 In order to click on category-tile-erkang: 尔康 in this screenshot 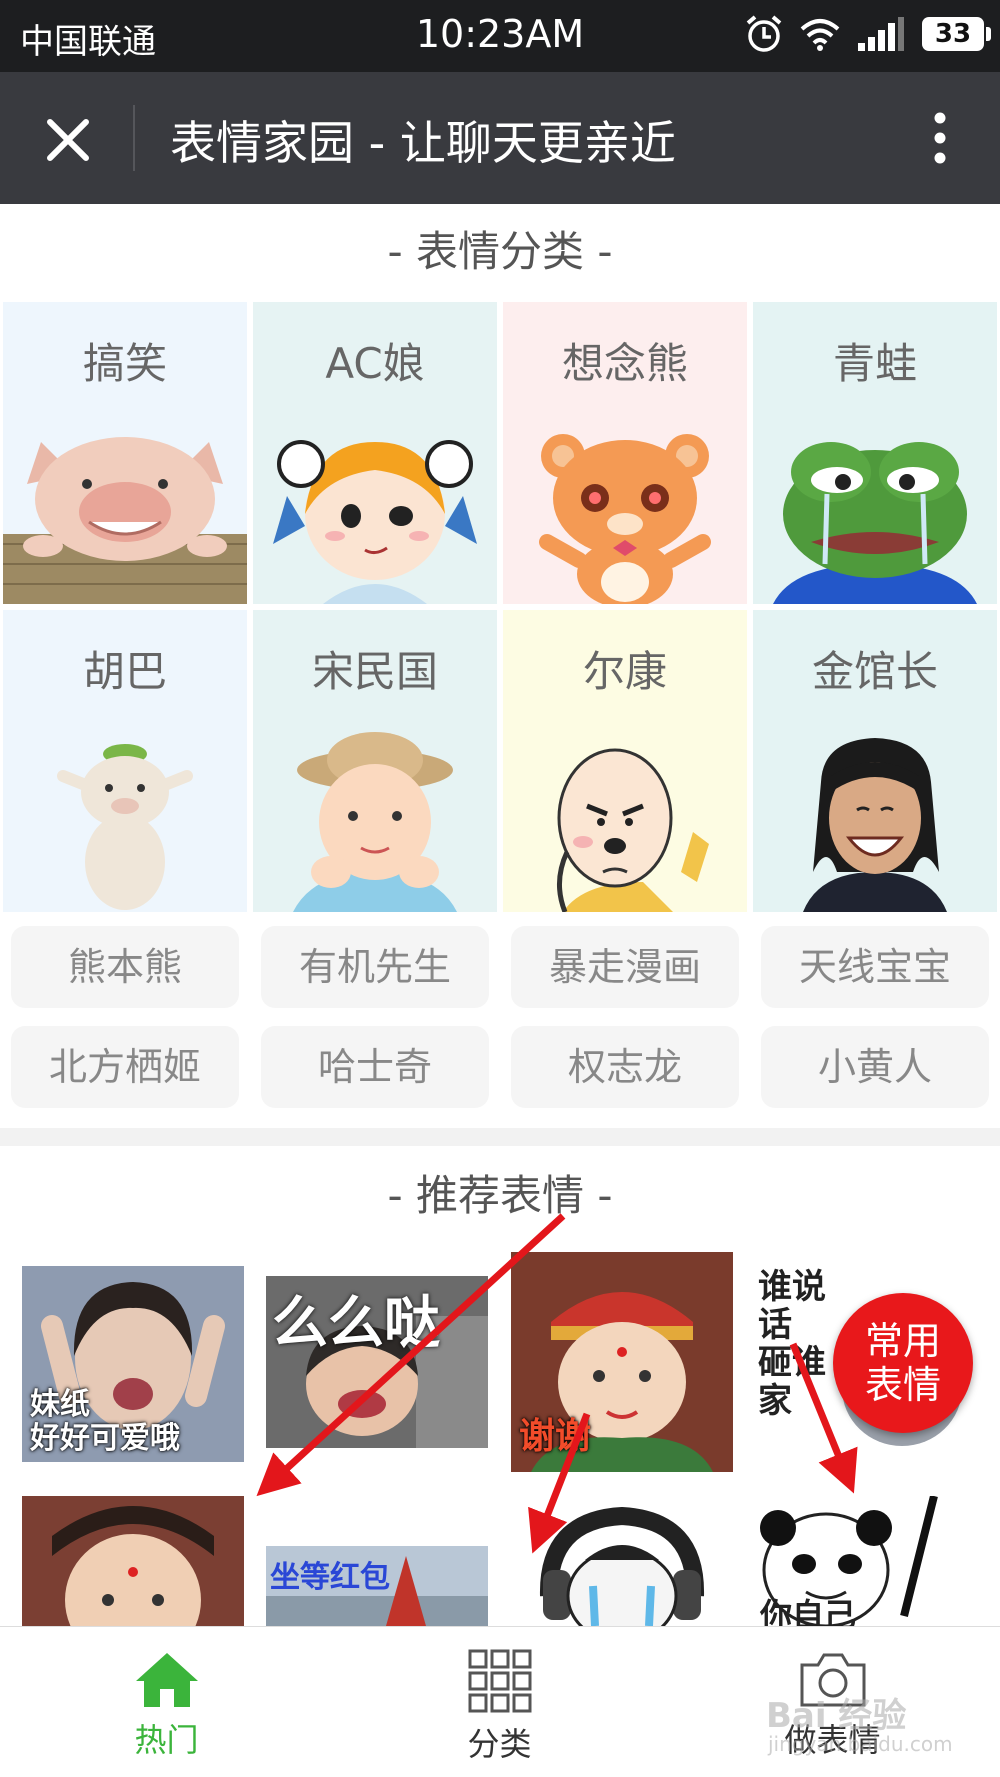, I will do `click(625, 761)`.